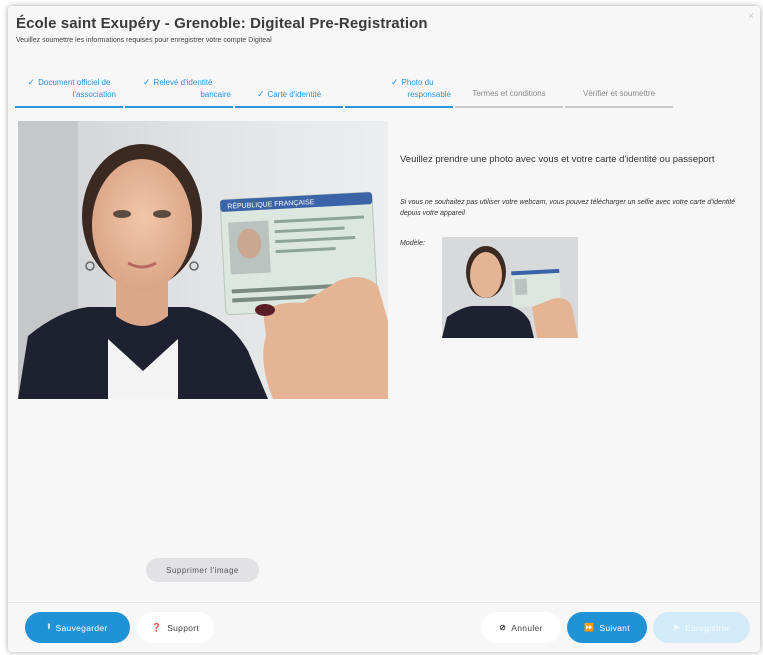  Describe the element at coordinates (179, 92) in the screenshot. I see `step-releve-identite: ✓ Relevé d'identité bancaire` at that location.